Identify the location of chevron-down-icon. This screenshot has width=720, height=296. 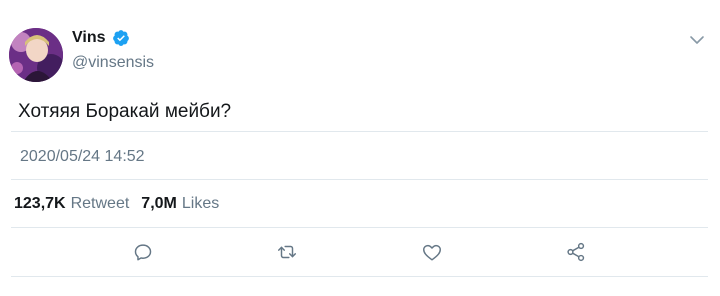
(697, 40).